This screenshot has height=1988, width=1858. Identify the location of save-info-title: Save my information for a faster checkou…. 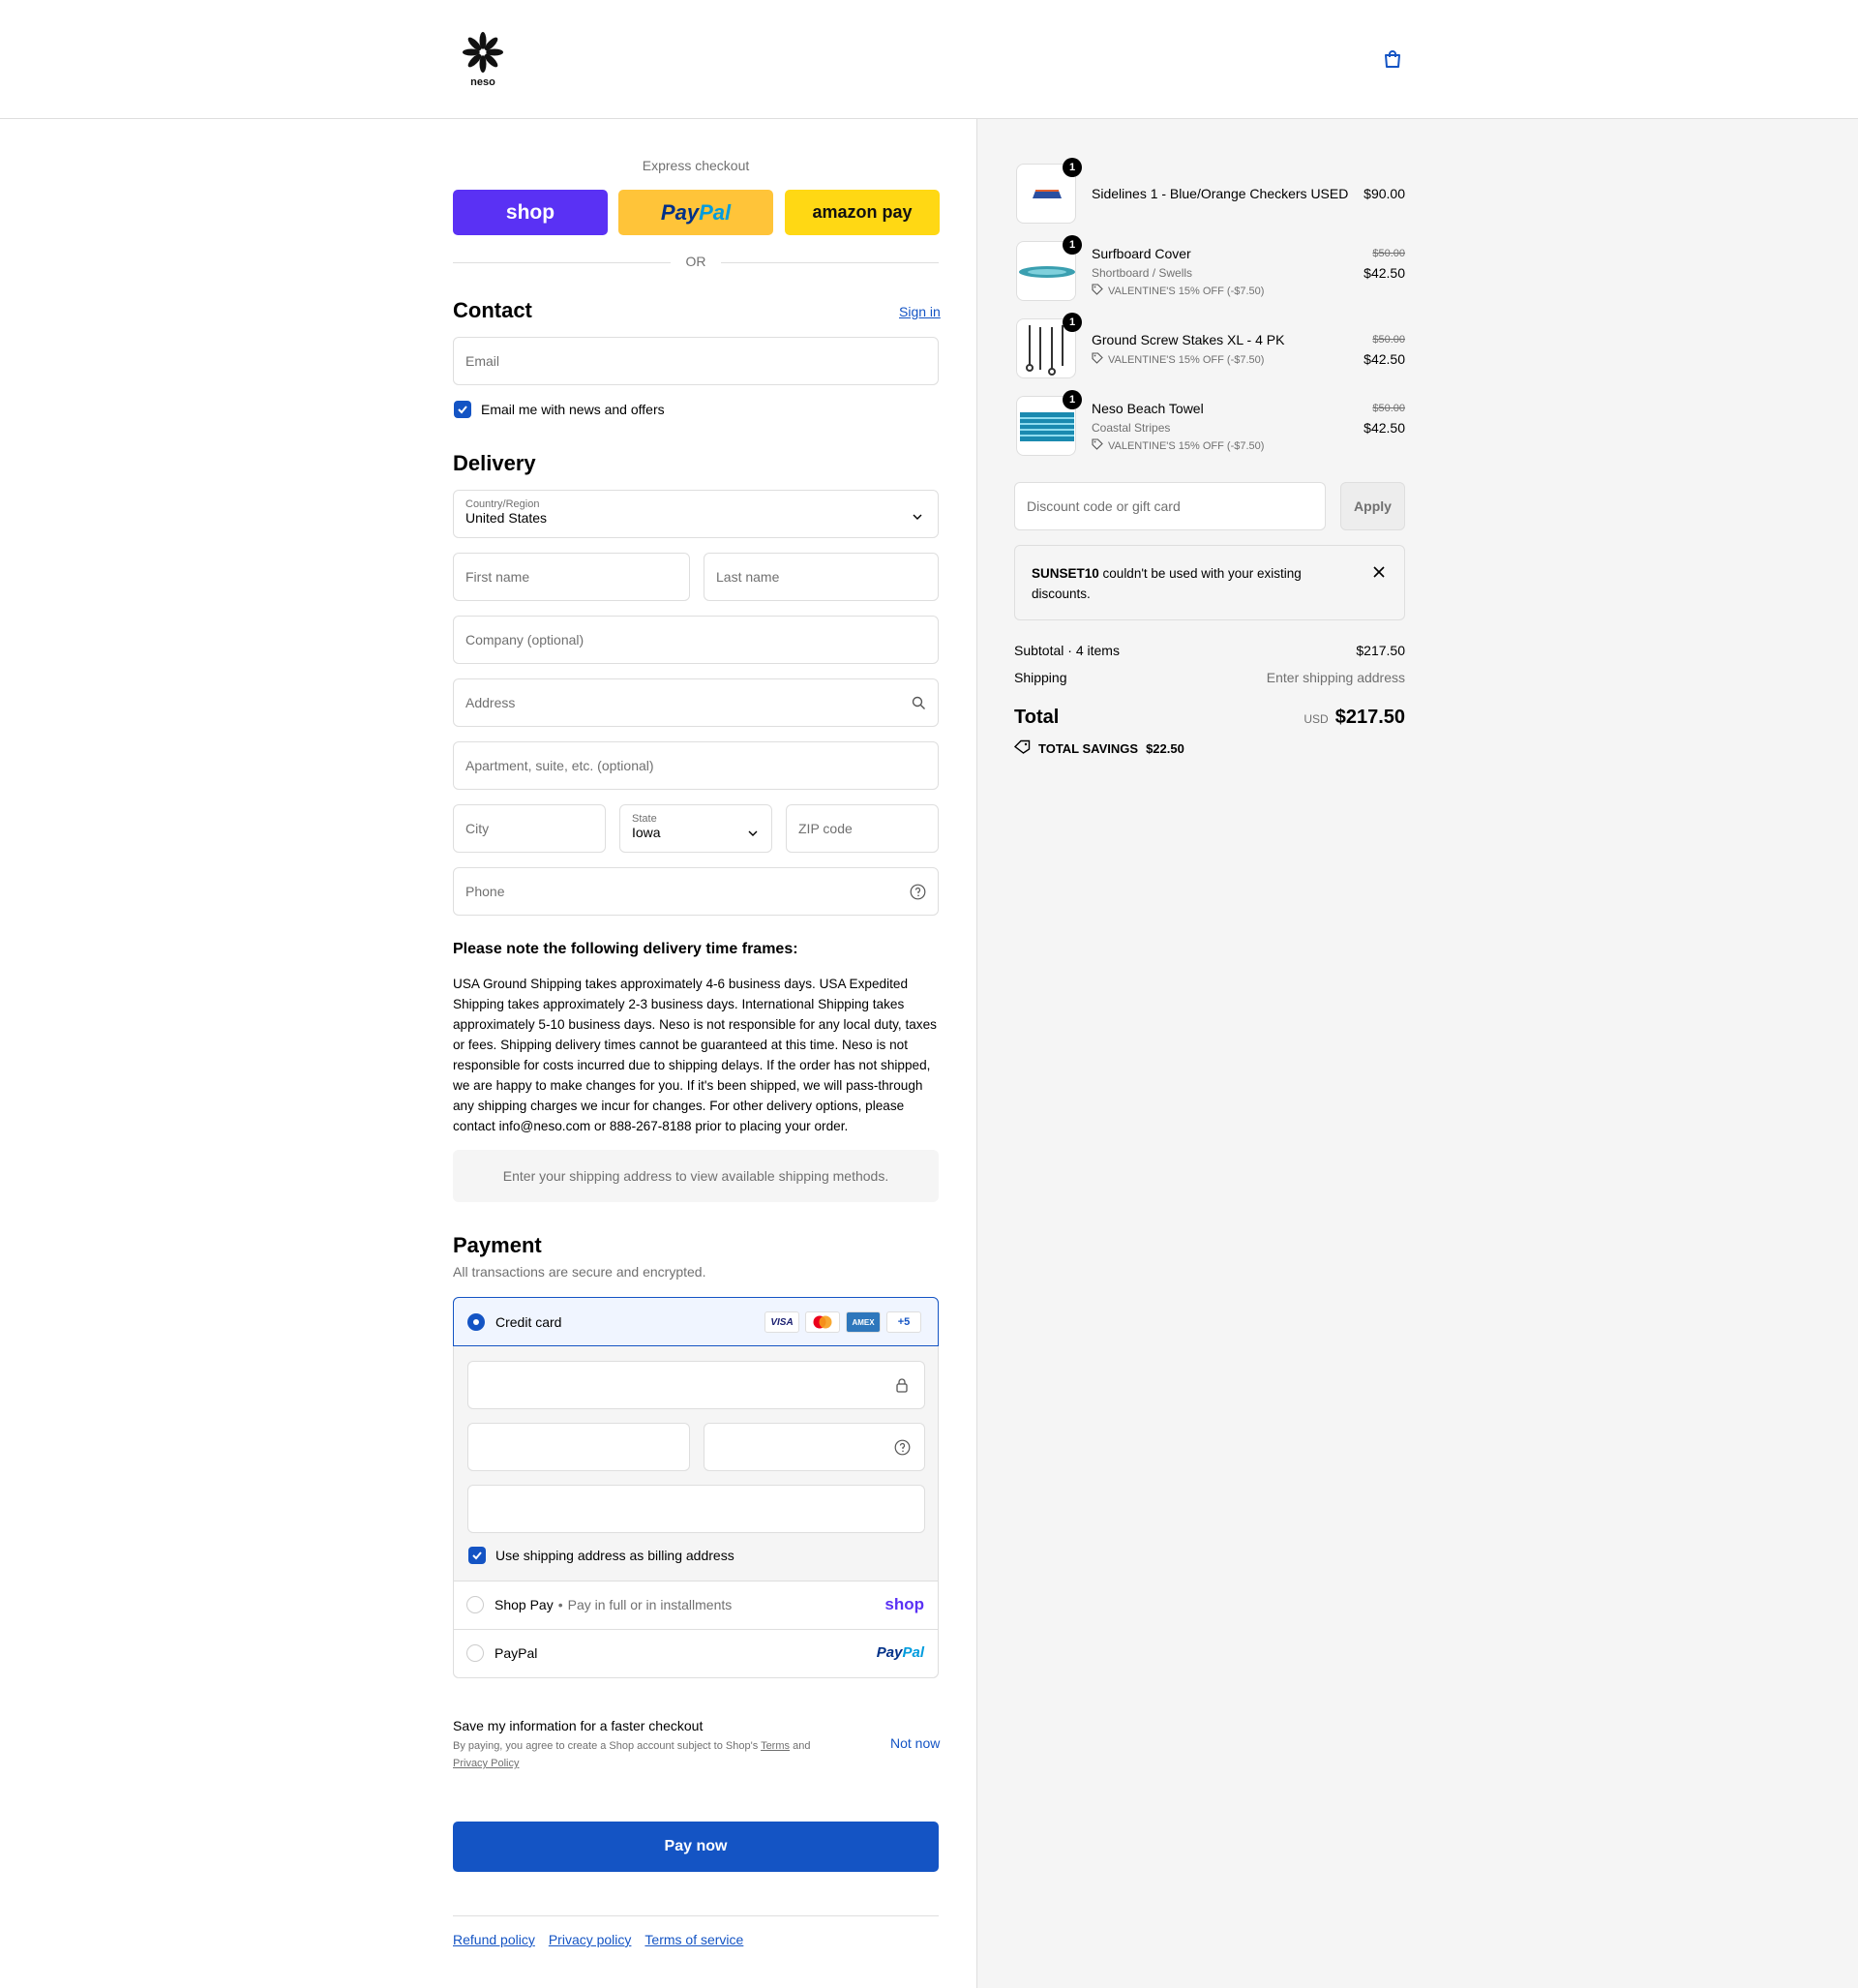
(578, 1725).